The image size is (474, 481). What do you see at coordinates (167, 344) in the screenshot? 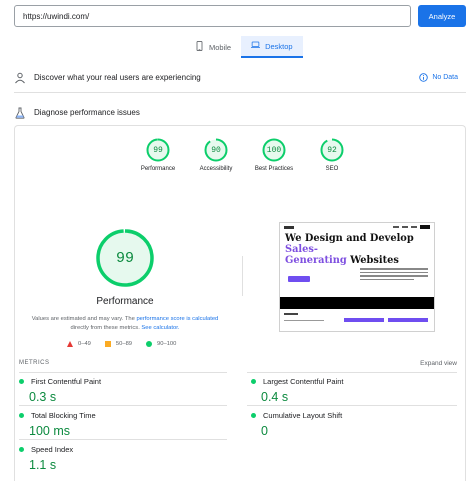
I see `legend-pass-label: 90–100` at bounding box center [167, 344].